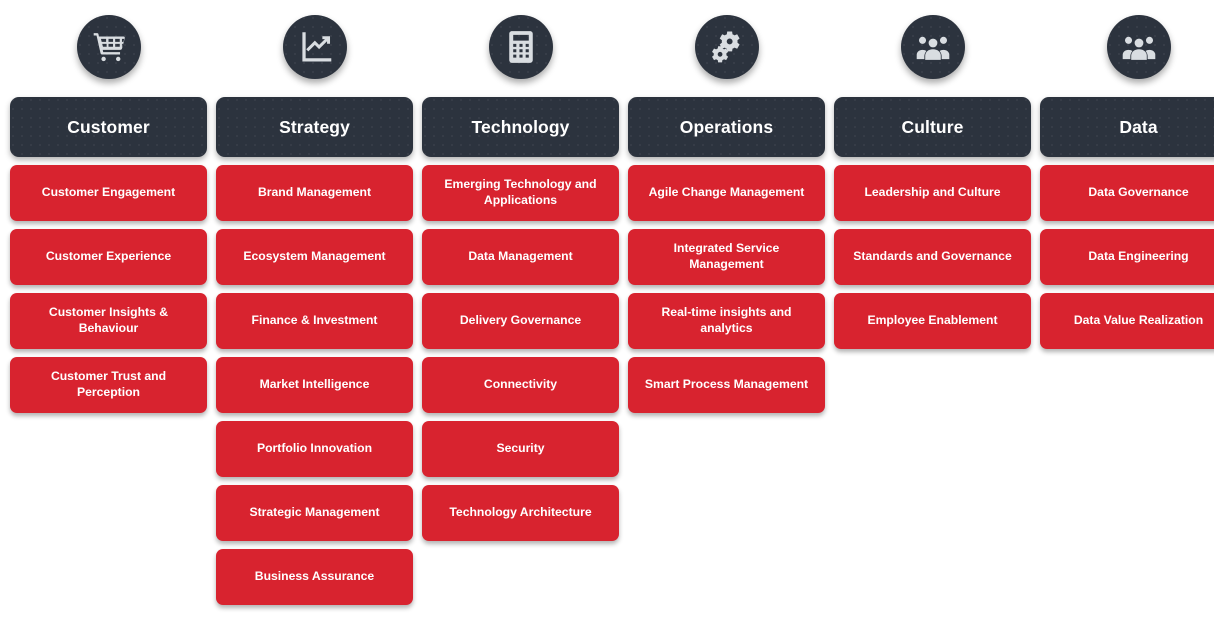 The image size is (1214, 624). I want to click on capability-card: Customer Trust and Perception, so click(108, 385).